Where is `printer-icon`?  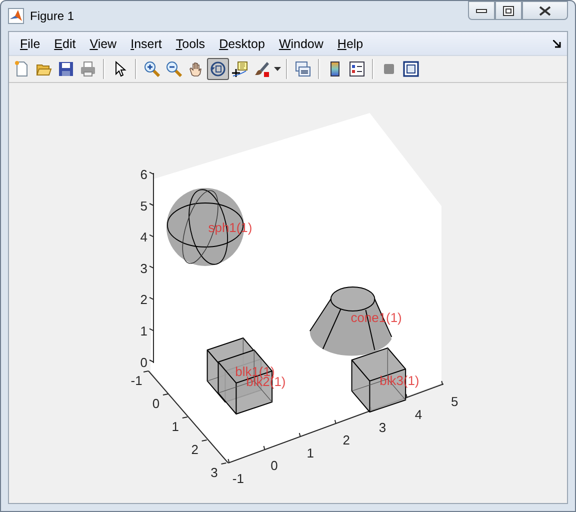 printer-icon is located at coordinates (88, 69).